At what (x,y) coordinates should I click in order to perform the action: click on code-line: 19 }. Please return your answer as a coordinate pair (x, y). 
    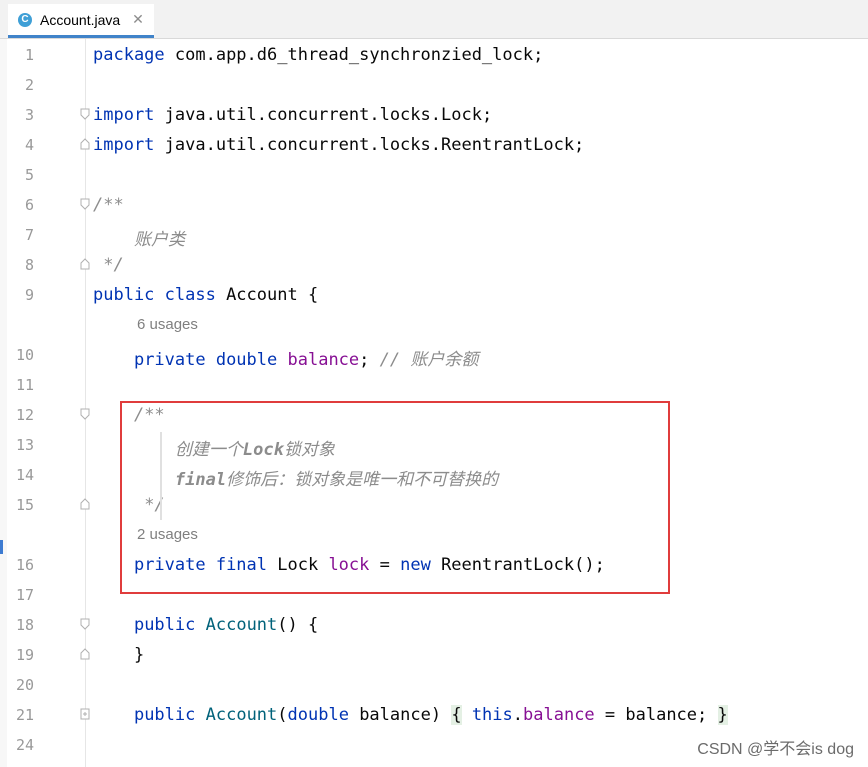
    Looking at the image, I should click on (434, 655).